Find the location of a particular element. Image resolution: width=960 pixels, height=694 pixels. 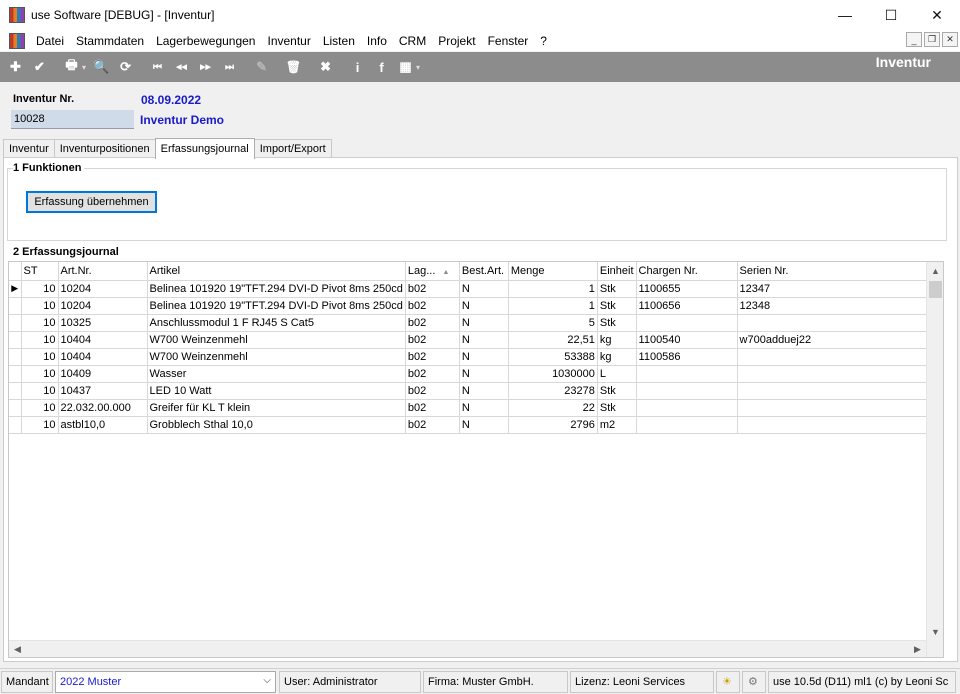

first-record-icon: ⏮ is located at coordinates (157, 67).